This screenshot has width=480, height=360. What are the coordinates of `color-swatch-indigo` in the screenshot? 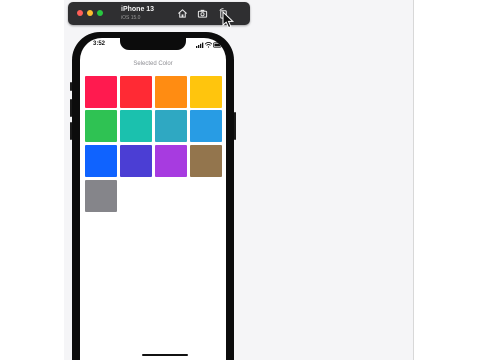 It's located at (136, 161).